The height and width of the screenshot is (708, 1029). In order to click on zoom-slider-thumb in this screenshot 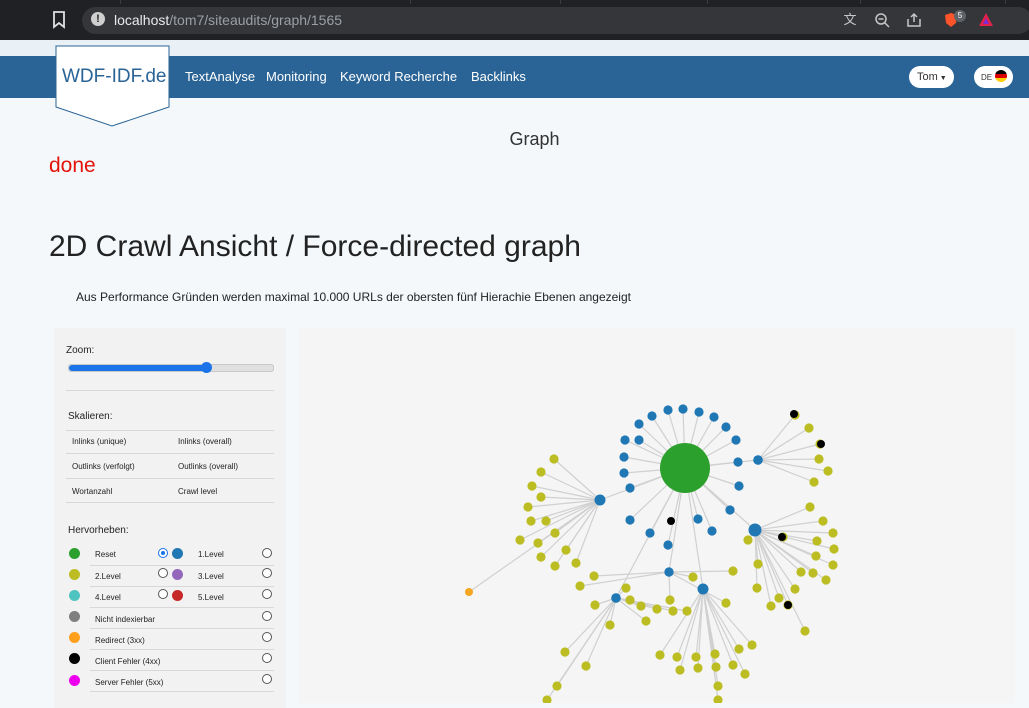, I will do `click(206, 367)`.